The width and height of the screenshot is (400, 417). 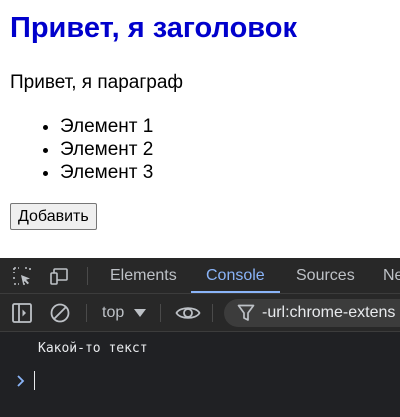 I want to click on add-button: Добавить, so click(x=53, y=216).